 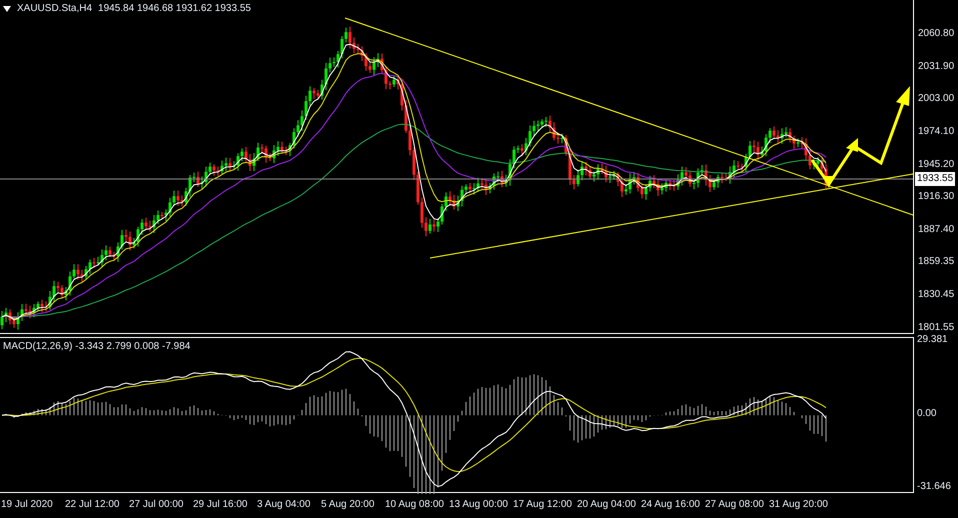 What do you see at coordinates (220, 505) in the screenshot?
I see `time-tick-label: 29 Jul 16:00` at bounding box center [220, 505].